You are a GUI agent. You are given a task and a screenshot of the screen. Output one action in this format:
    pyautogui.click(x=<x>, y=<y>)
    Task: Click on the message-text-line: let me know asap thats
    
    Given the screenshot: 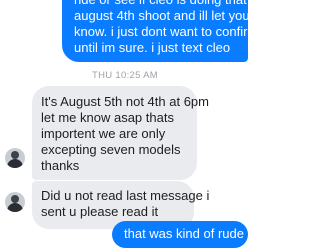 What is the action you would take?
    pyautogui.click(x=107, y=117)
    